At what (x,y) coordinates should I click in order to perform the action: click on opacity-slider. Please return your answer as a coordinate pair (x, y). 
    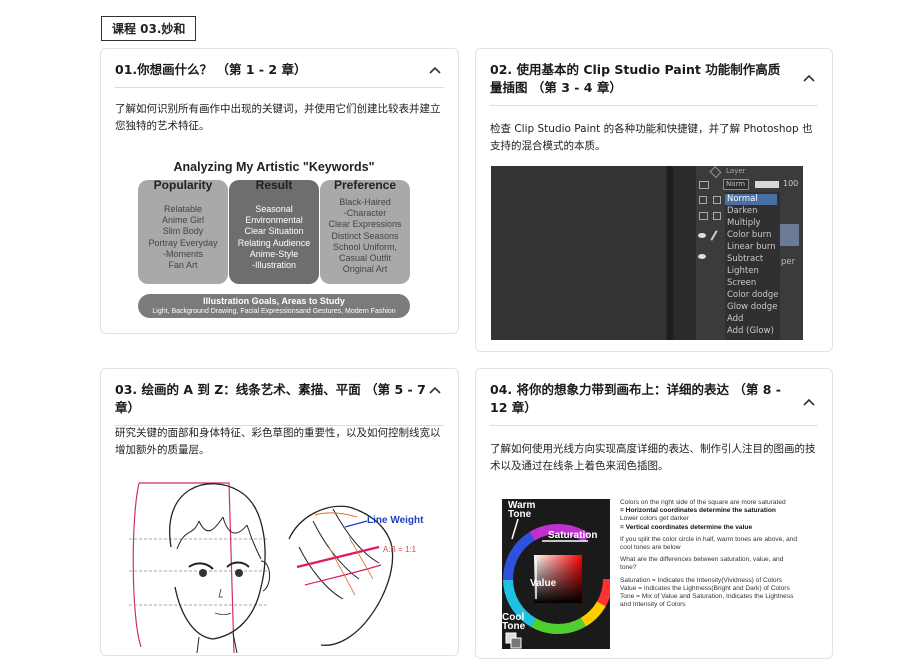
    Looking at the image, I should click on (767, 184).